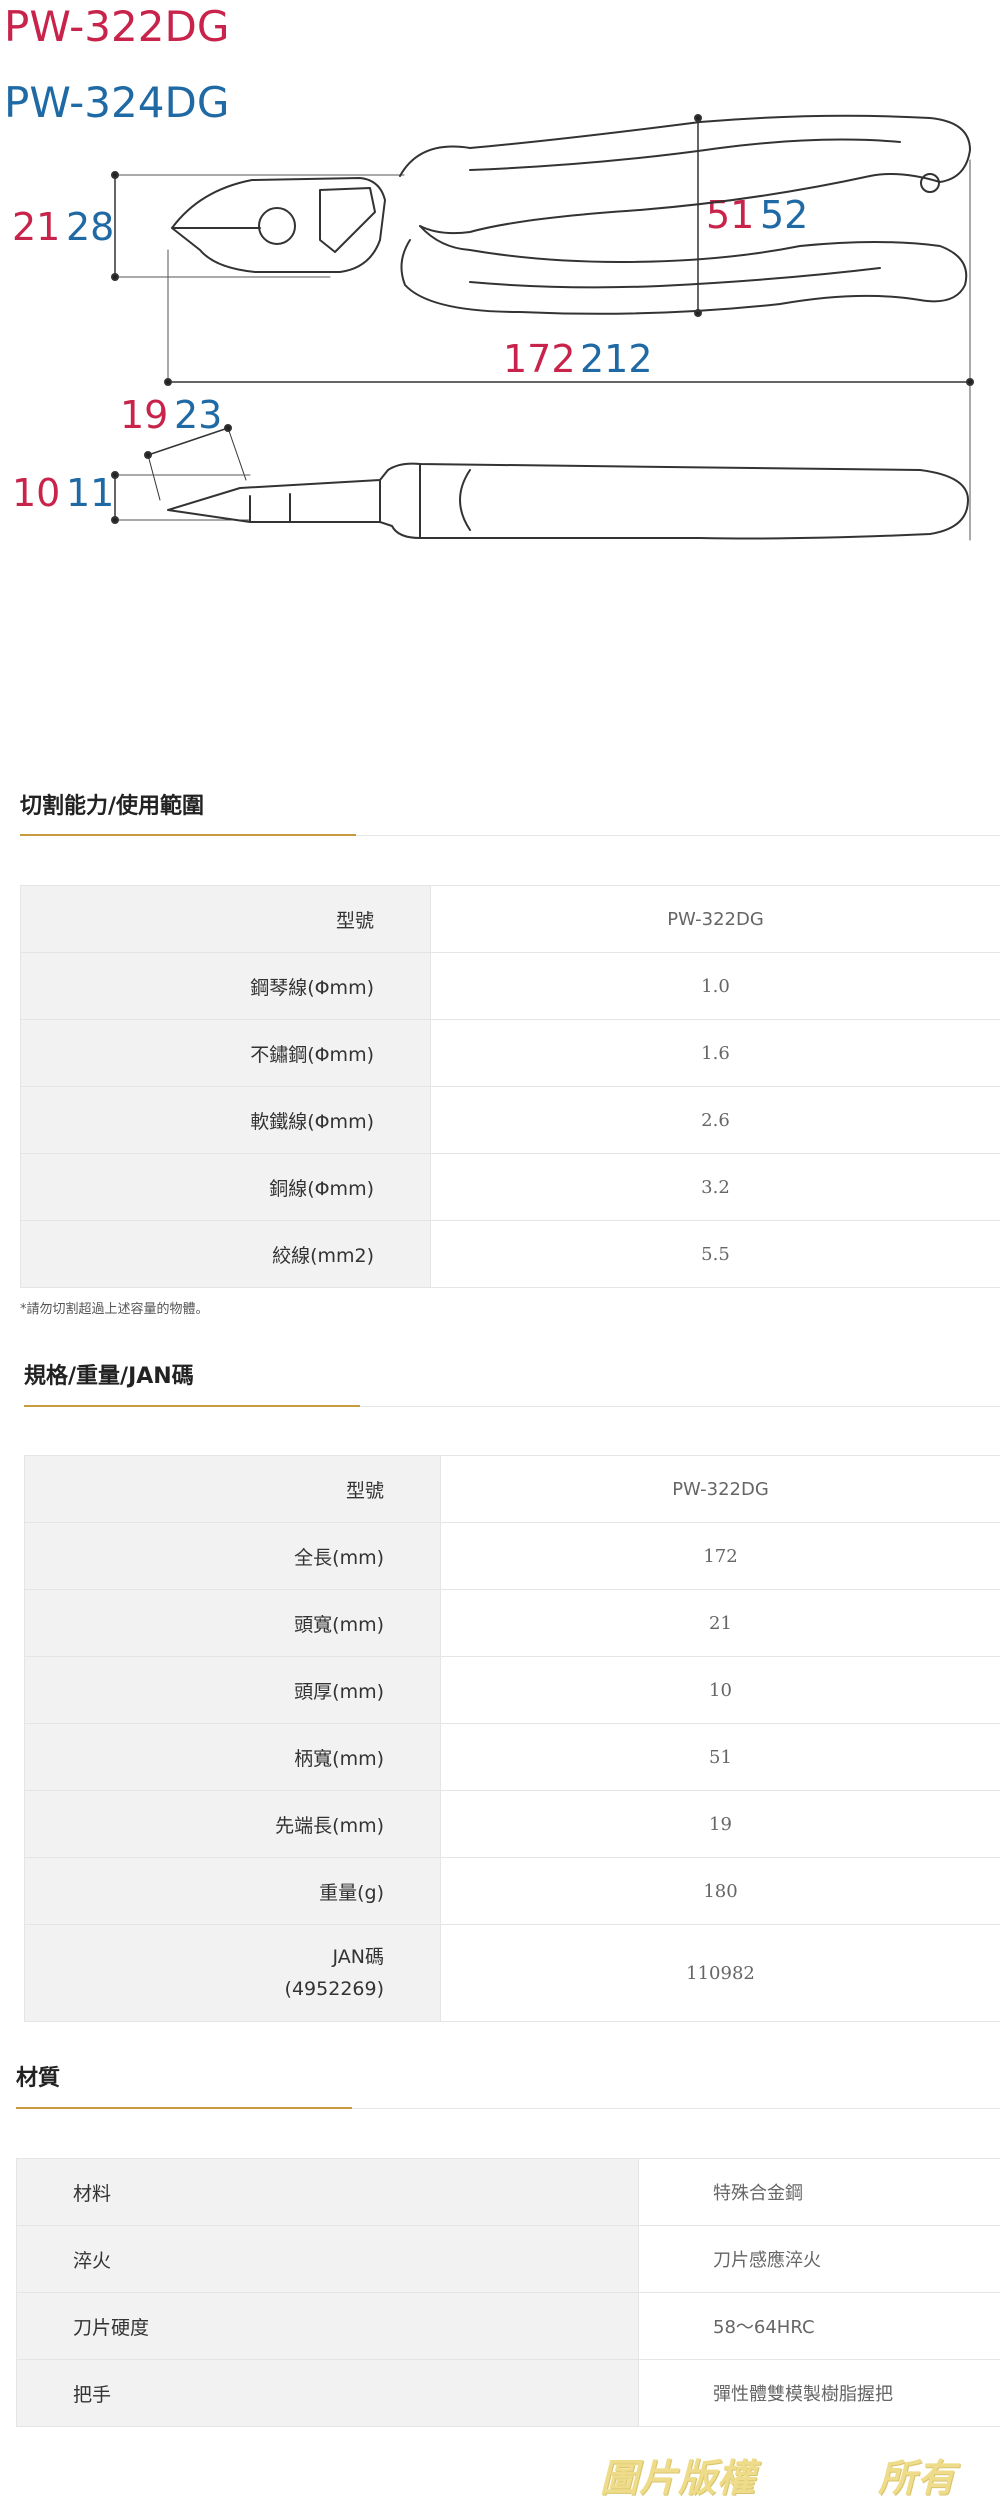 This screenshot has height=2500, width=1000. Describe the element at coordinates (334, 1989) in the screenshot. I see `jan-prefix: (4952269)` at that location.